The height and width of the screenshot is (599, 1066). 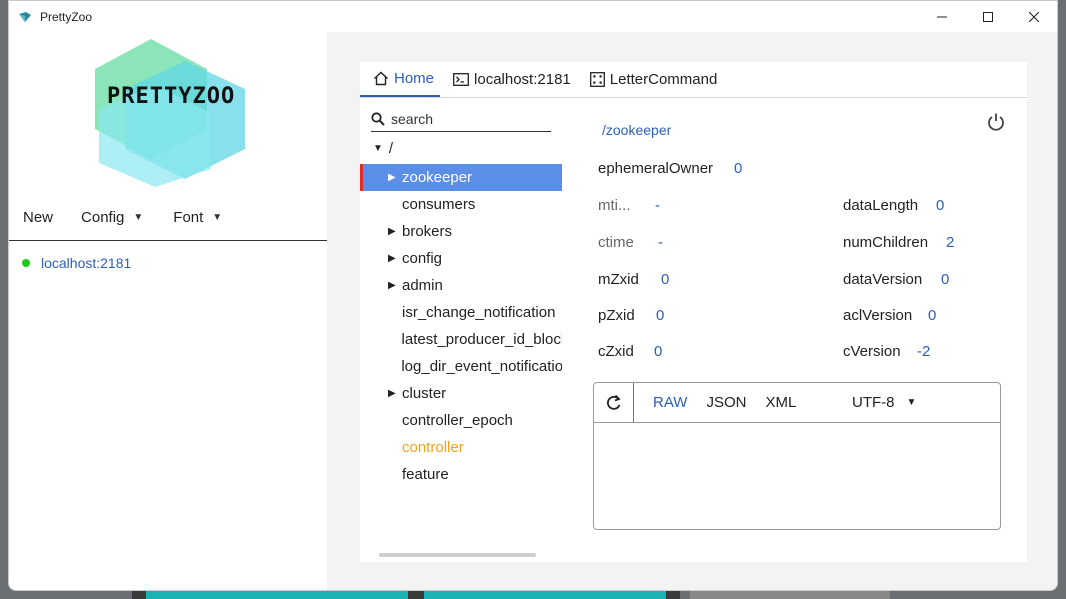 I want to click on prettyzoo-app-icon, so click(x=26, y=17).